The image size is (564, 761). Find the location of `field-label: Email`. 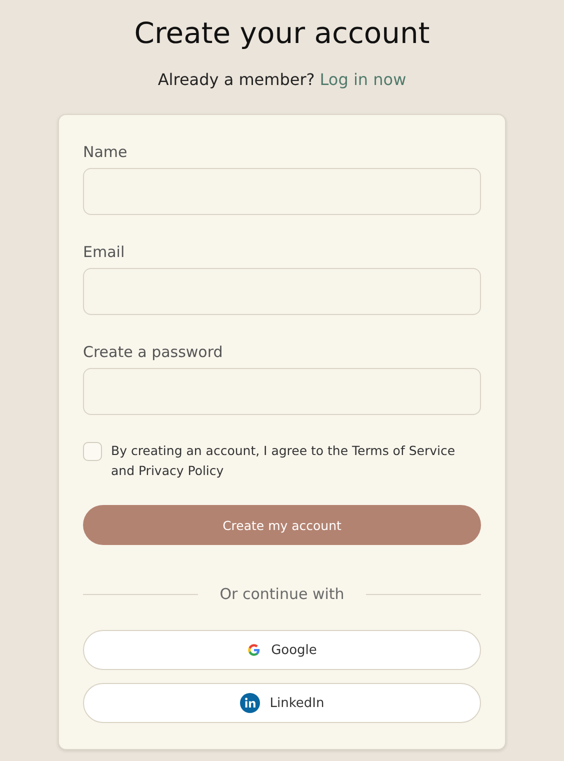

field-label: Email is located at coordinates (104, 252).